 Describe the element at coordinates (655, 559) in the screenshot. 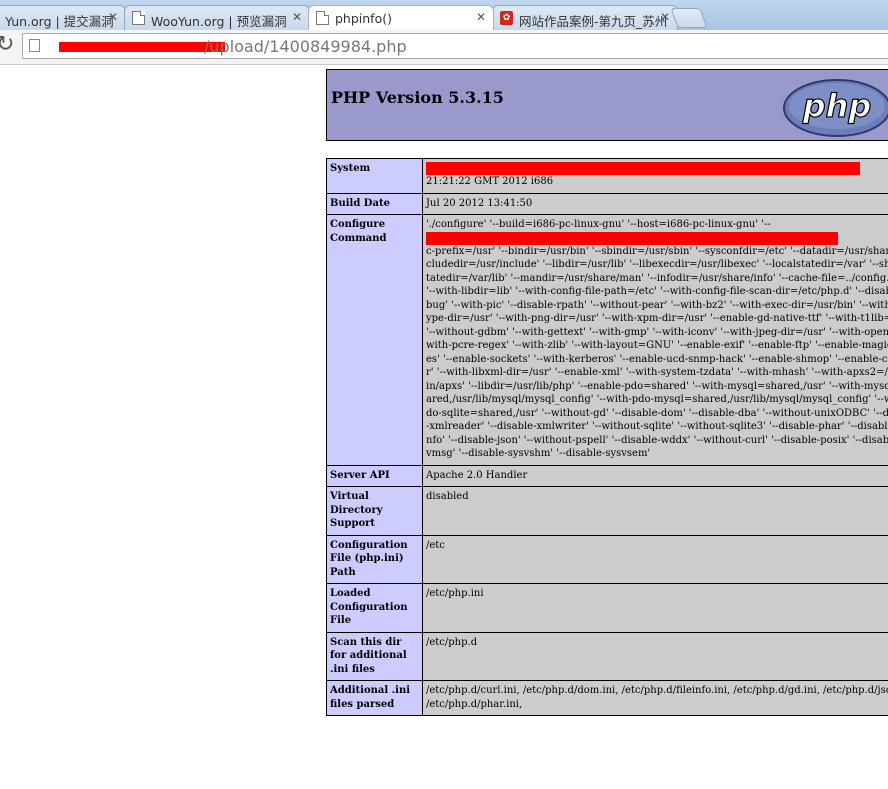

I see `row-value: /etc` at that location.